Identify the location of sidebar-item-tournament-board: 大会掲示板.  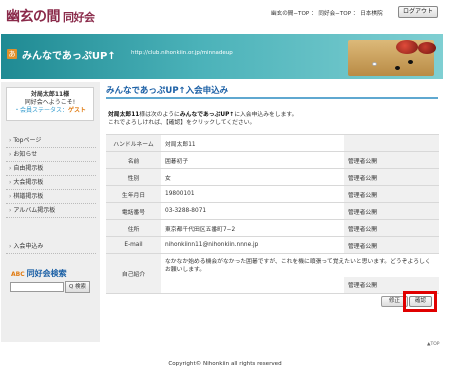
(51, 183).